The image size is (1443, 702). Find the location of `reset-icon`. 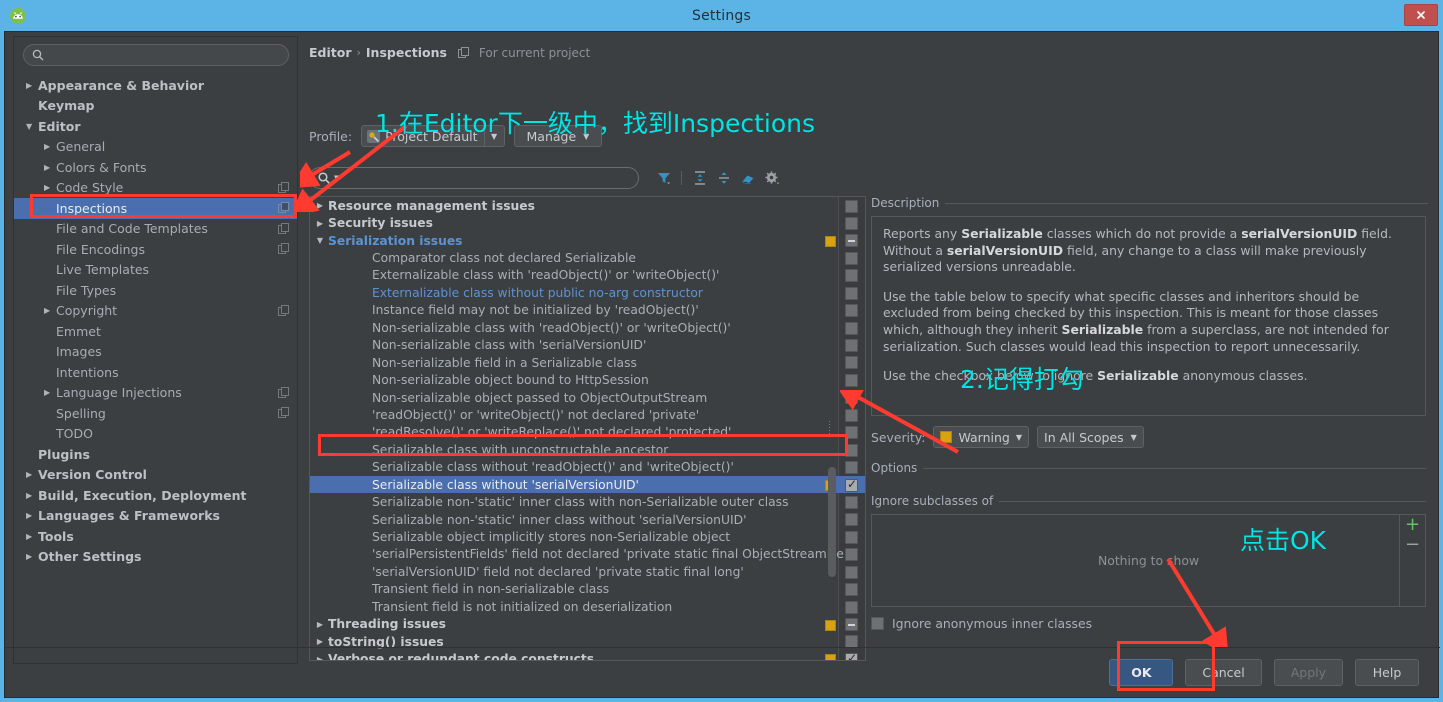

reset-icon is located at coordinates (747, 178).